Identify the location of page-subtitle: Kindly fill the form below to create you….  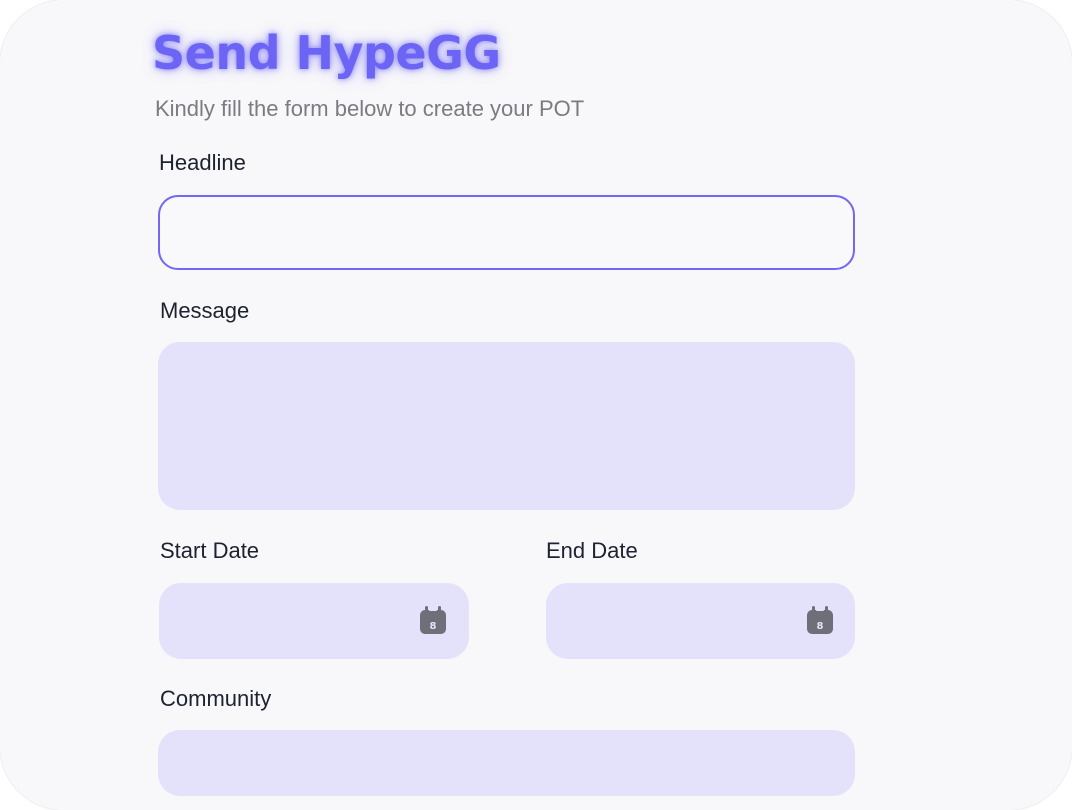
(370, 108).